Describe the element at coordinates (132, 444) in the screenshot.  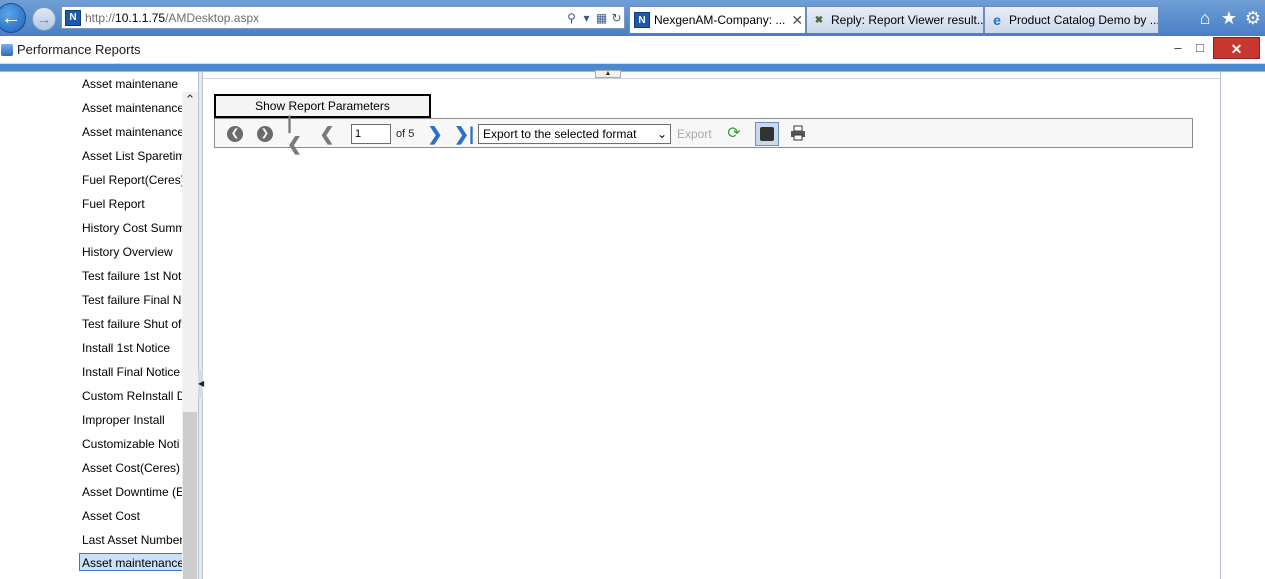
I see `report-list-item: Customizable Noti` at that location.